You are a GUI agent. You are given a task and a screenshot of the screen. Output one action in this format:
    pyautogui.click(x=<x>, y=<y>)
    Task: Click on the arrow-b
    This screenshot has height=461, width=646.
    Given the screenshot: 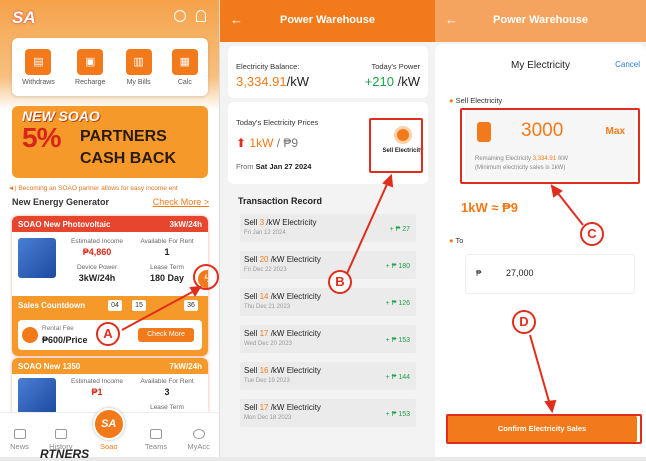 What is the action you would take?
    pyautogui.click(x=366, y=230)
    